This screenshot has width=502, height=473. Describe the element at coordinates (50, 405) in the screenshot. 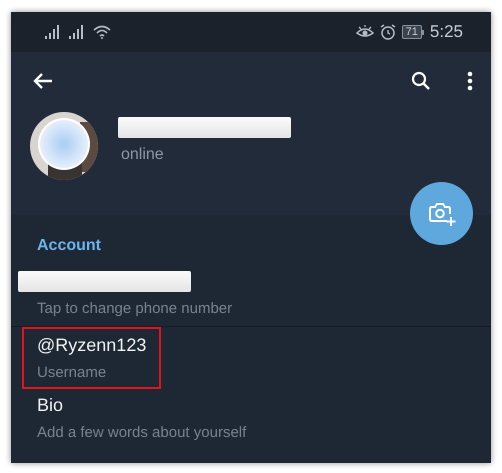

I see `item-title: Bio` at that location.